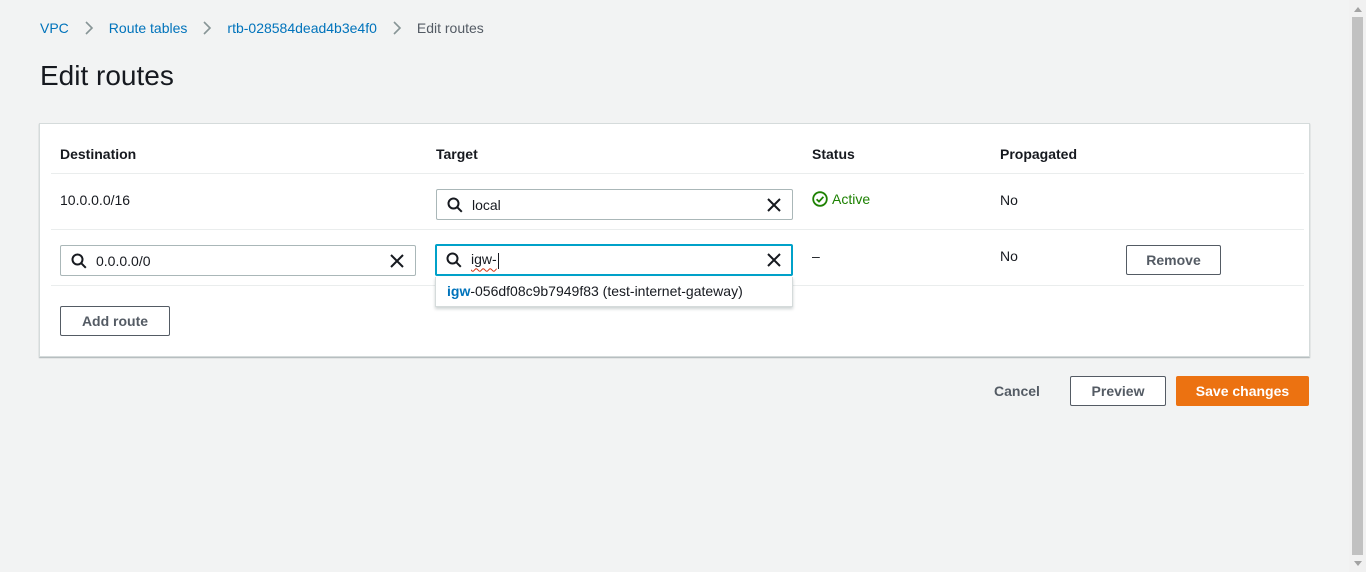  What do you see at coordinates (486, 204) in the screenshot?
I see `row-1-target-value: local` at bounding box center [486, 204].